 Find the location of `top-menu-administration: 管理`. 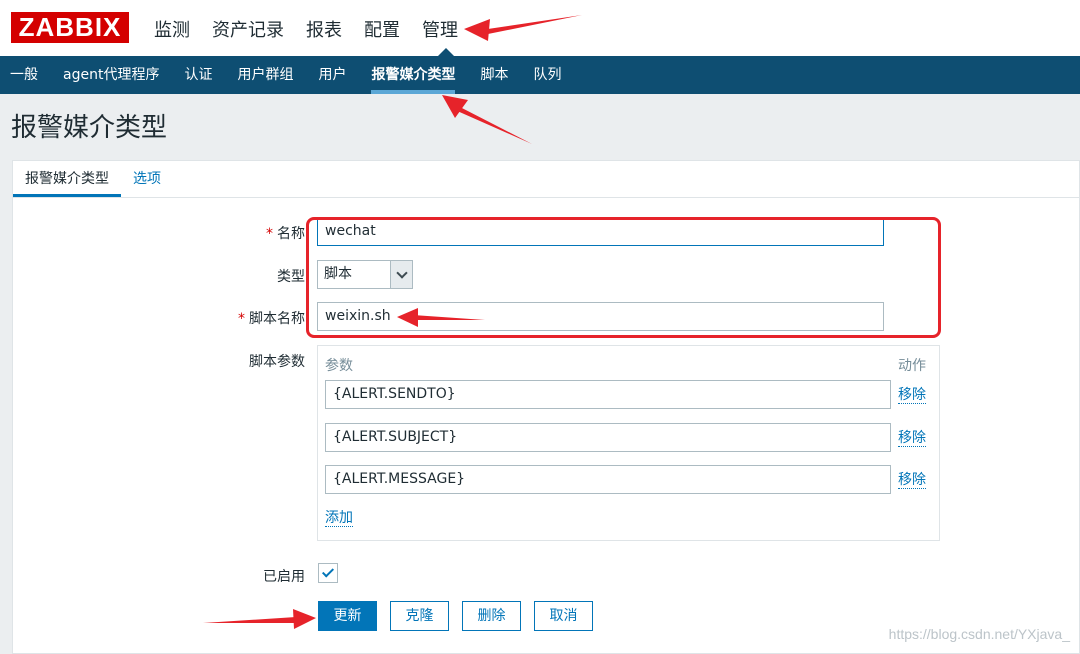

top-menu-administration: 管理 is located at coordinates (440, 29).